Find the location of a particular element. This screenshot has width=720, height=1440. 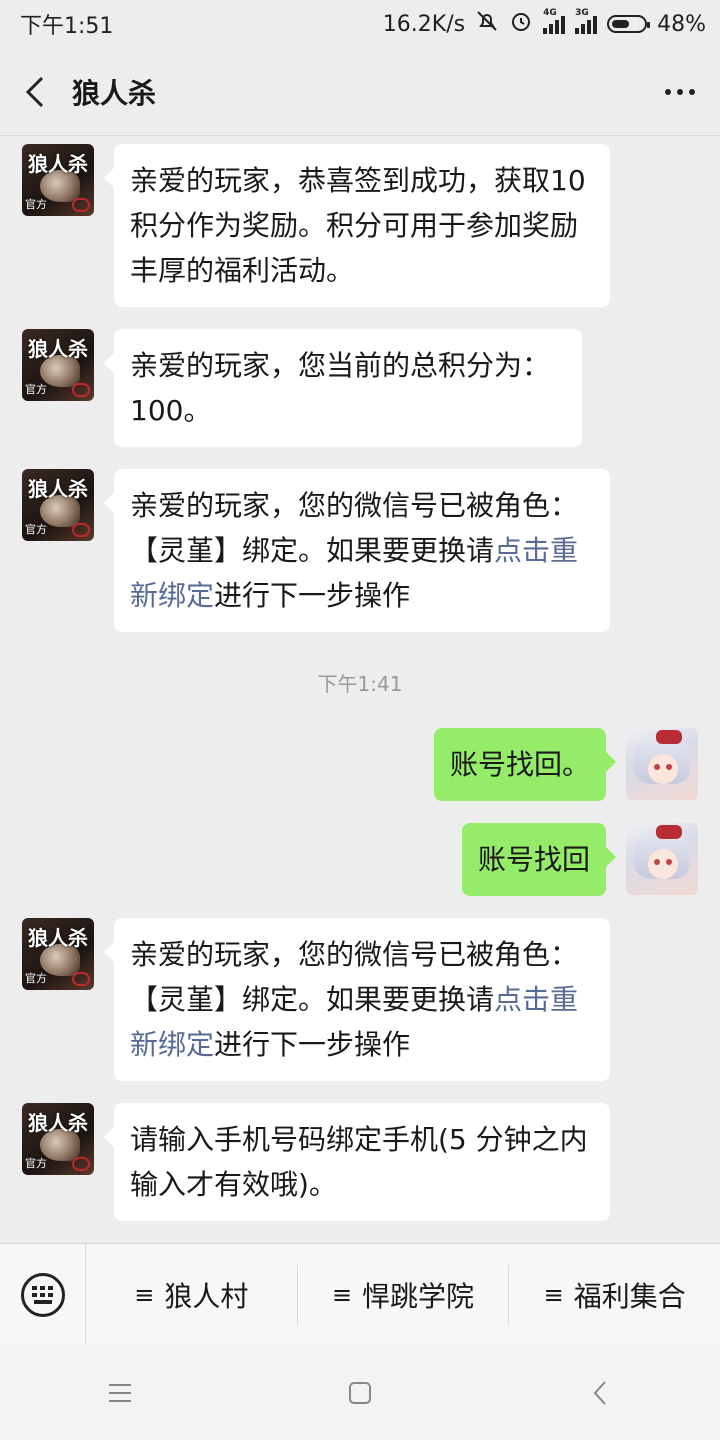

timestamp: 下午1:41 is located at coordinates (360, 684).